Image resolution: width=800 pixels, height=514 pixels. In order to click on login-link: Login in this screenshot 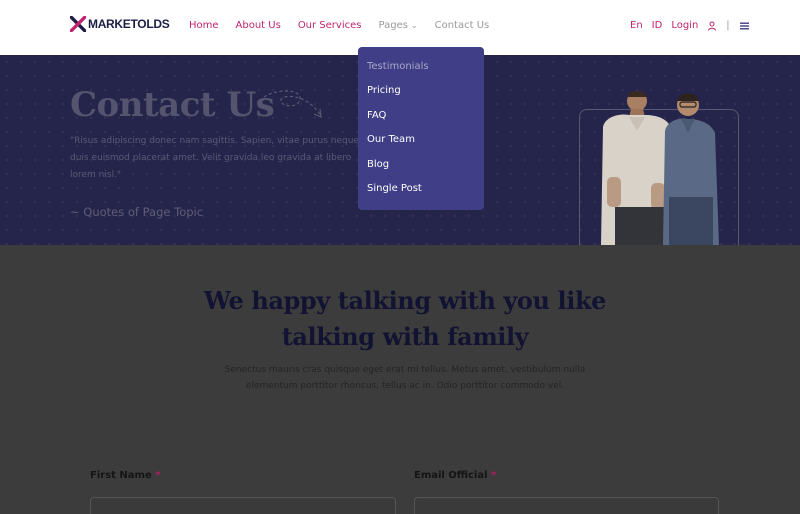, I will do `click(684, 25)`.